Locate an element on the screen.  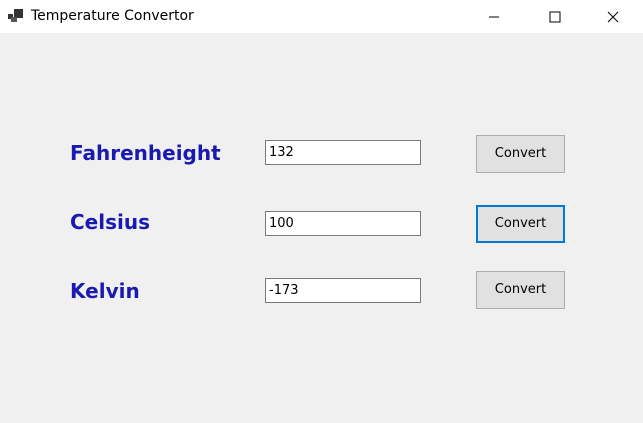
close-icon is located at coordinates (613, 16).